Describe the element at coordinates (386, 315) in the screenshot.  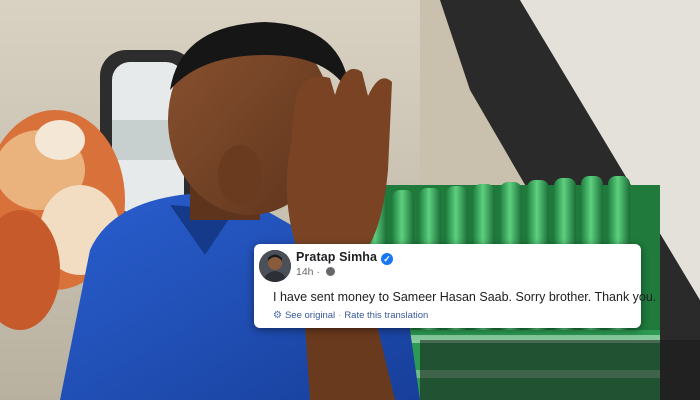
I see `rate-translation-link: Rate this translation` at that location.